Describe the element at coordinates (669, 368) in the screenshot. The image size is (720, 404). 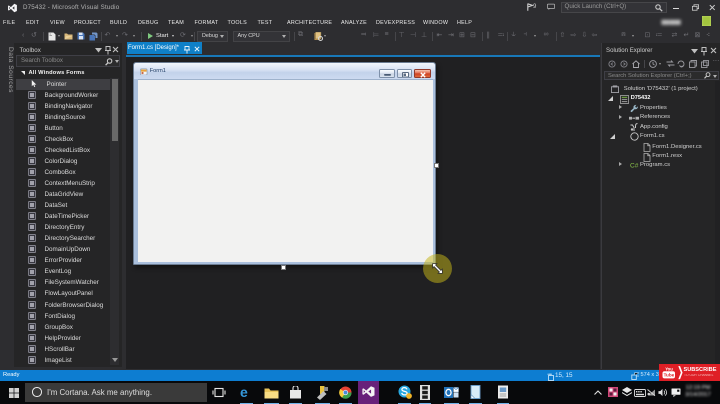
I see `svg-text: You` at that location.